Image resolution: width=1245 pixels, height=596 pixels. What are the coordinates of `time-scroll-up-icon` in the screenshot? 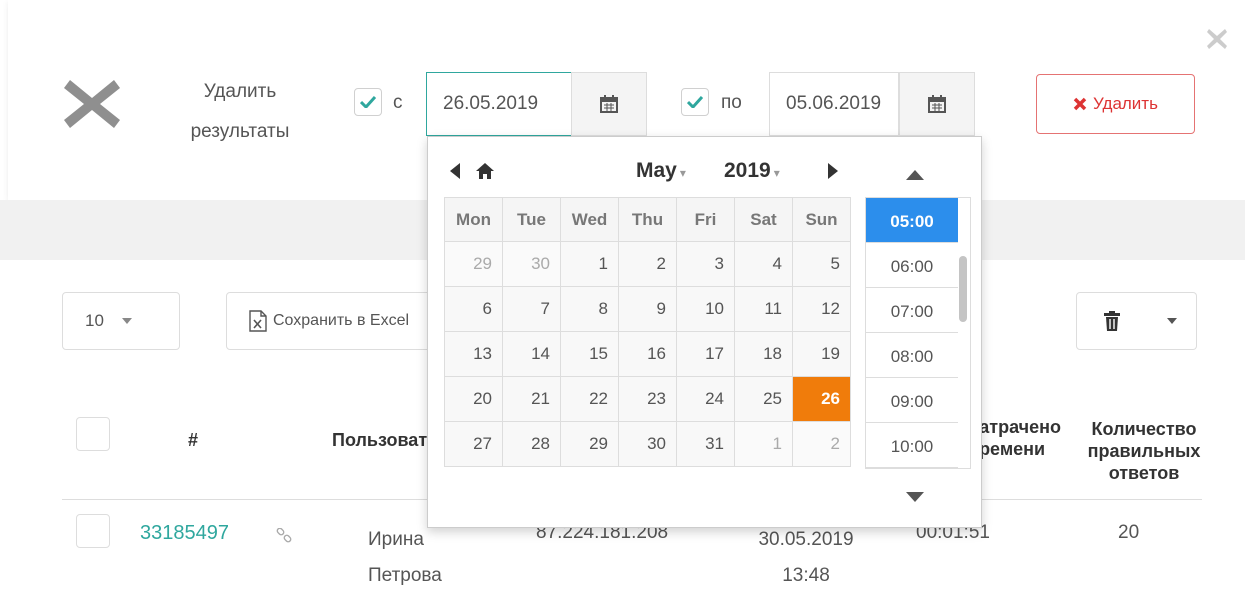 It's located at (915, 176).